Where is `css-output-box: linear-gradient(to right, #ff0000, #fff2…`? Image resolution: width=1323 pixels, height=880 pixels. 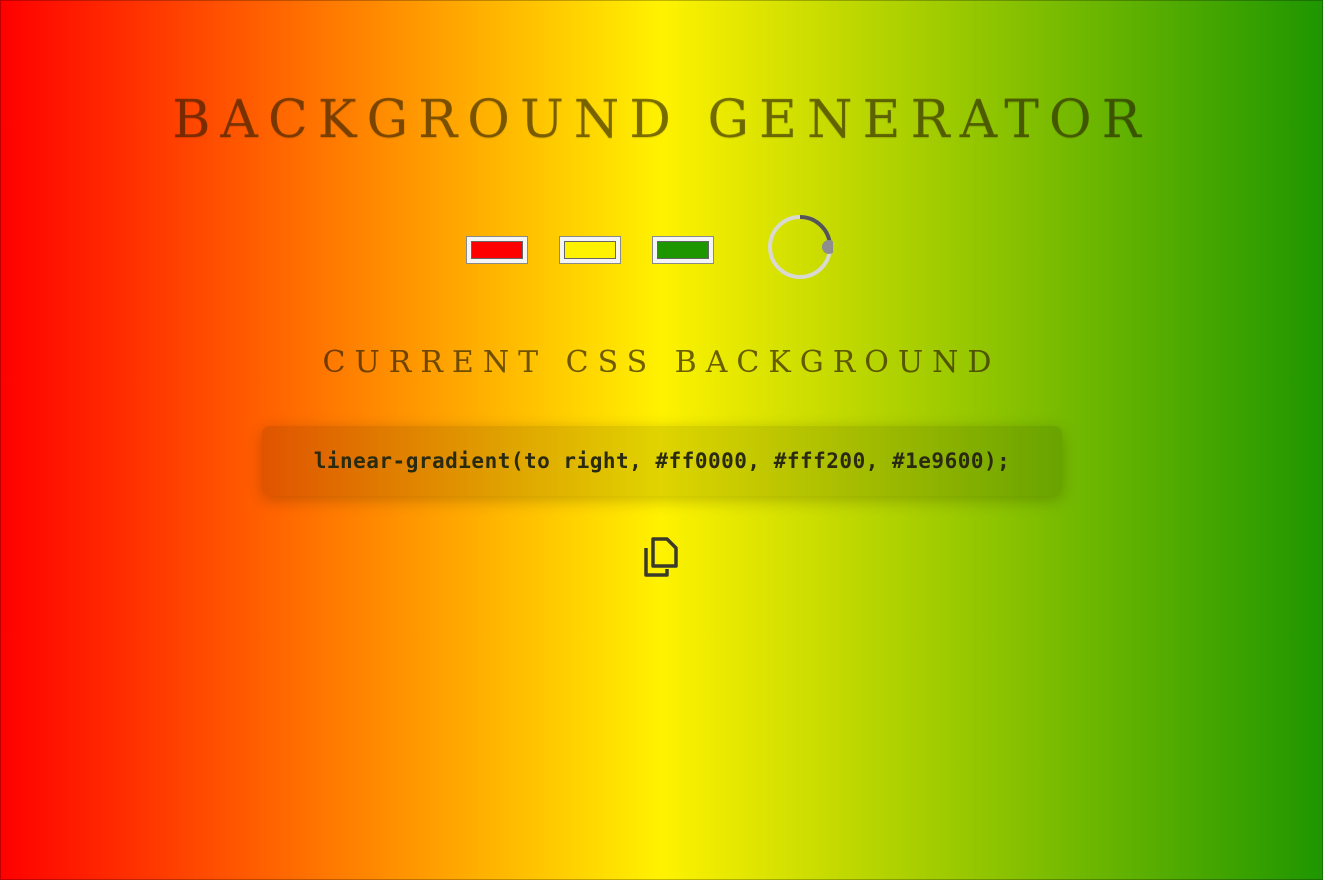 css-output-box: linear-gradient(to right, #ff0000, #fff2… is located at coordinates (662, 461).